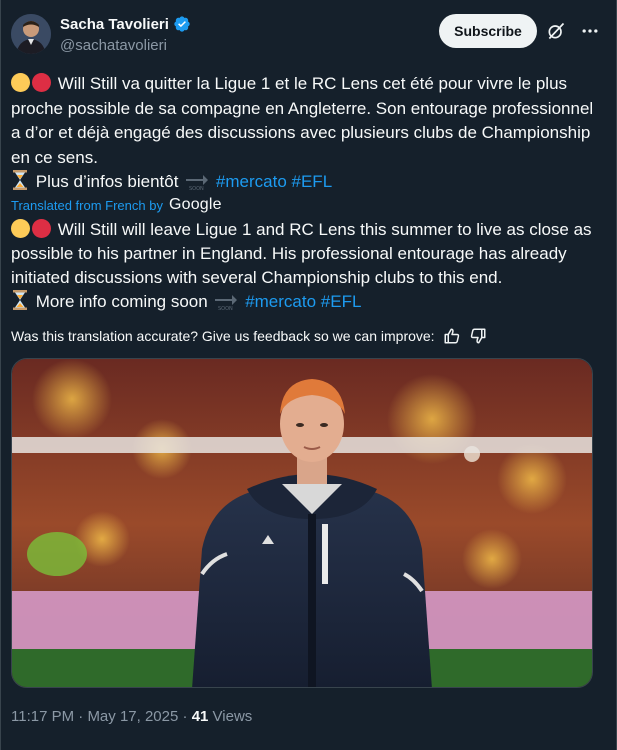  What do you see at coordinates (556, 31) in the screenshot?
I see `grok-icon` at bounding box center [556, 31].